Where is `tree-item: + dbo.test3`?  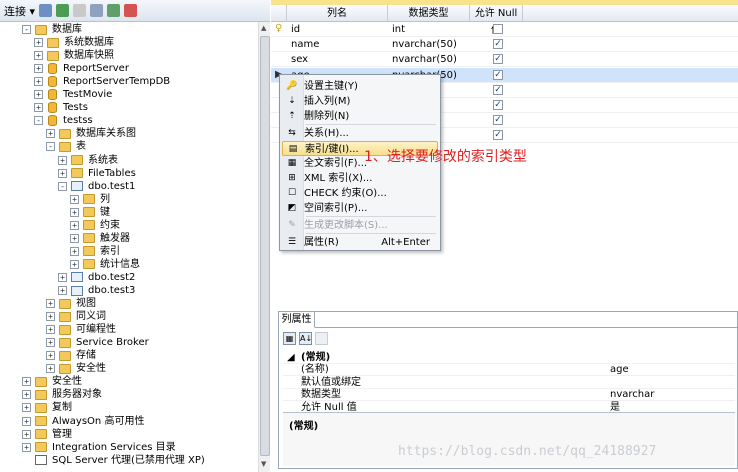
tree-item: + dbo.test3 is located at coordinates (96, 290).